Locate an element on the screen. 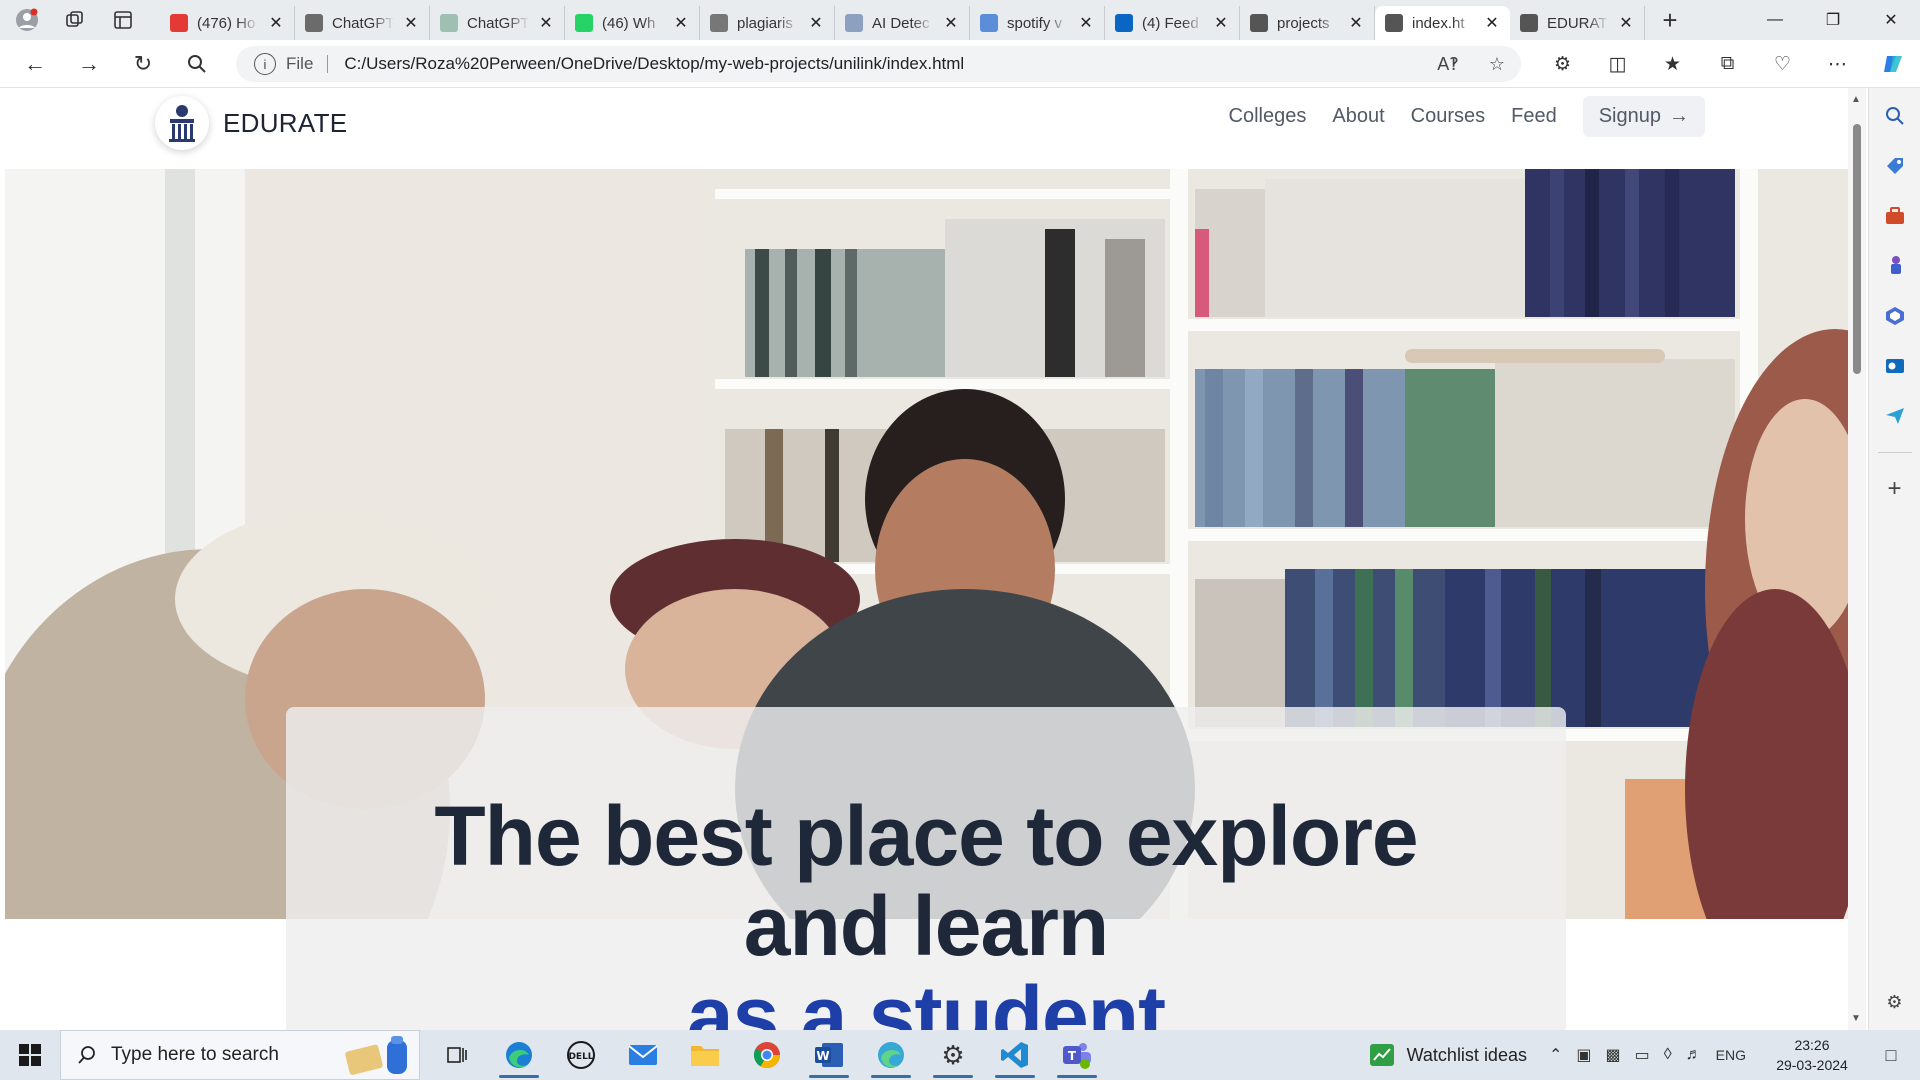 This screenshot has height=1080, width=1920. browser-tab: projects ✕ is located at coordinates (1307, 23).